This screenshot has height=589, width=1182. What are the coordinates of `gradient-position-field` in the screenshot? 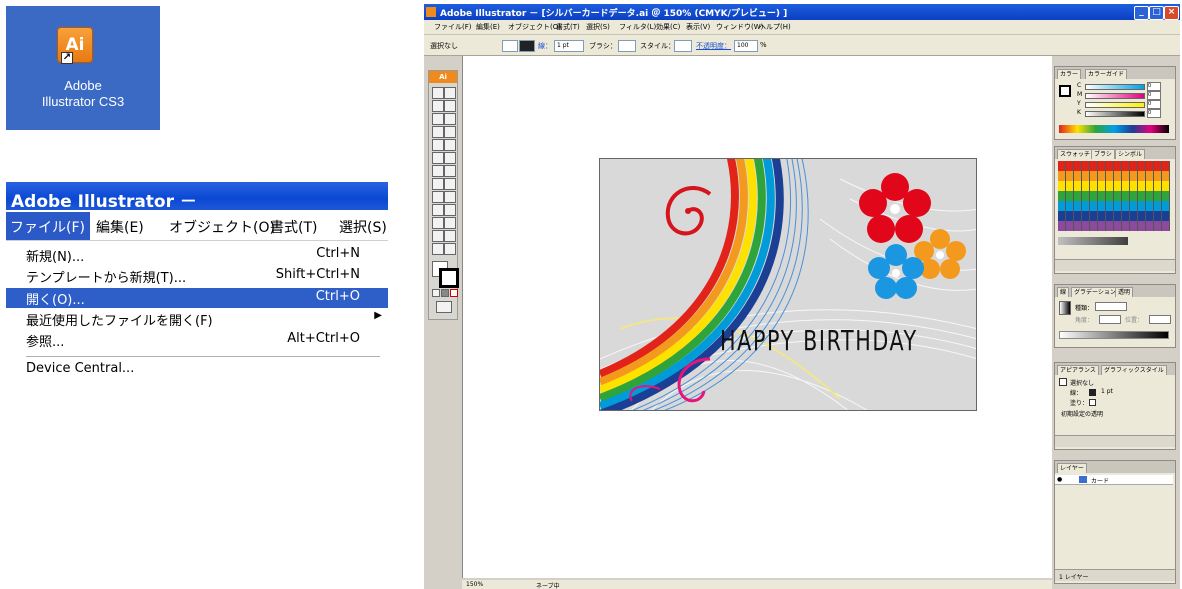 It's located at (1160, 319).